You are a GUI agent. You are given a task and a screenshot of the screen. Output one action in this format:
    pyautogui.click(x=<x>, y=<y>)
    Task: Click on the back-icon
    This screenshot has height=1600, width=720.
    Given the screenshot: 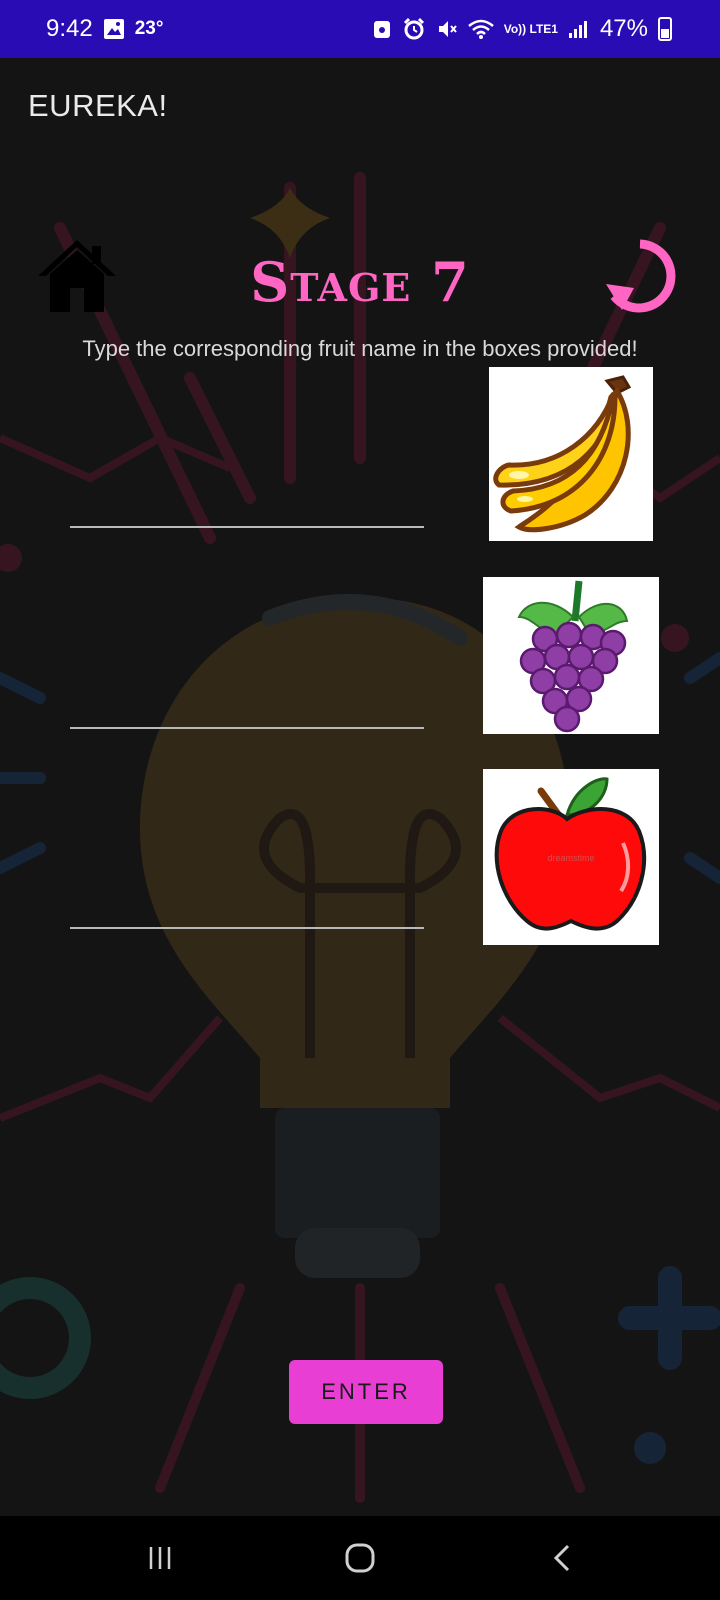 What is the action you would take?
    pyautogui.click(x=561, y=1558)
    